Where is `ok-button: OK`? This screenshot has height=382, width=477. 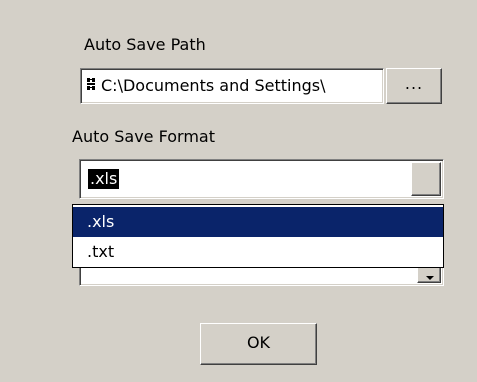 ok-button: OK is located at coordinates (258, 344).